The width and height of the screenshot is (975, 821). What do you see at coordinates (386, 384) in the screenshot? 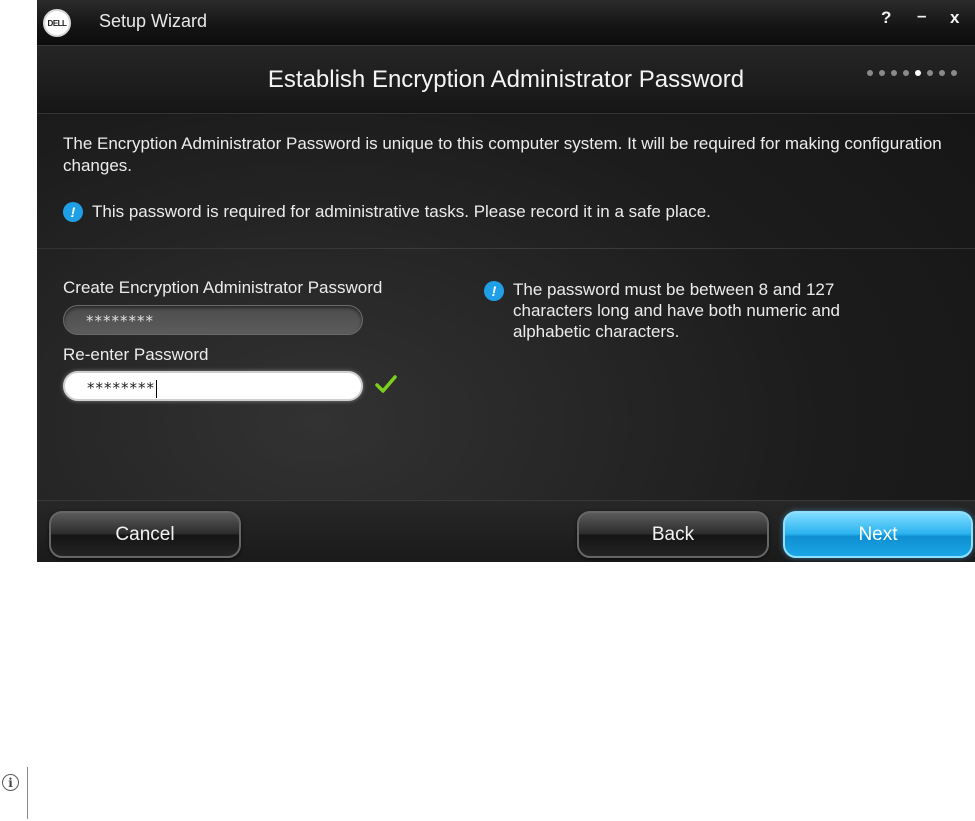
I see `check-mark-icon` at bounding box center [386, 384].